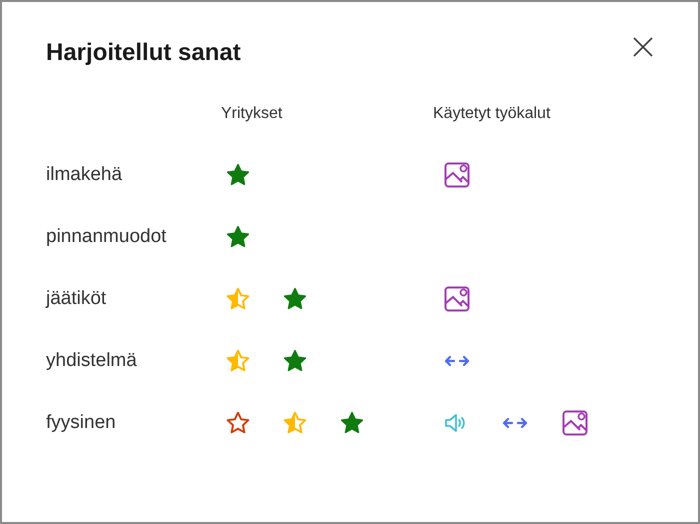  I want to click on word-label: fyysinen, so click(81, 423).